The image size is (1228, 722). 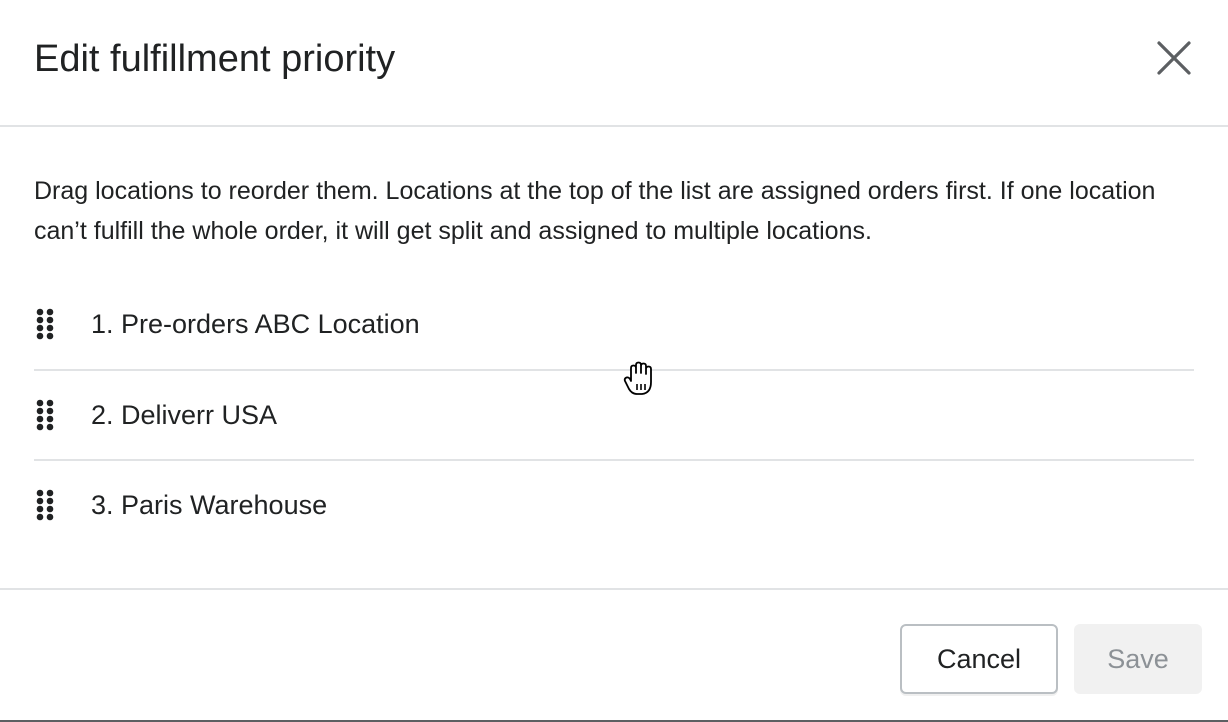 What do you see at coordinates (209, 505) in the screenshot?
I see `location-label: 3. Paris Warehouse` at bounding box center [209, 505].